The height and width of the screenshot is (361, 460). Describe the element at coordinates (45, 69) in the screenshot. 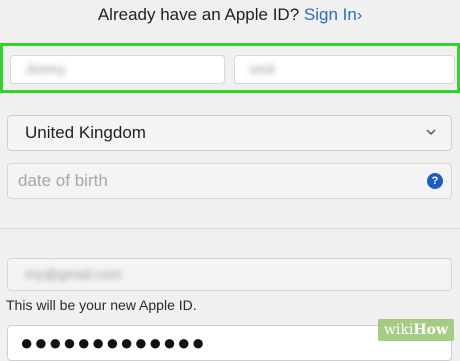

I see `first-name-value: Jimmy` at that location.